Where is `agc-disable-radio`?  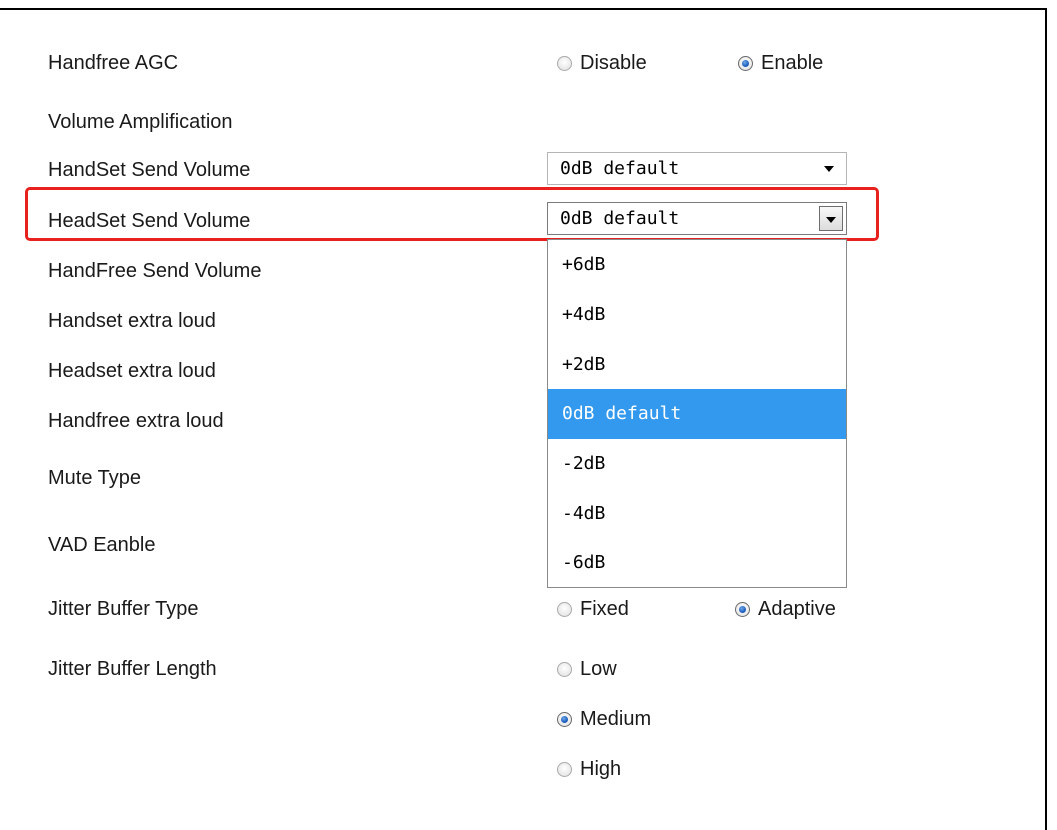
agc-disable-radio is located at coordinates (564, 63).